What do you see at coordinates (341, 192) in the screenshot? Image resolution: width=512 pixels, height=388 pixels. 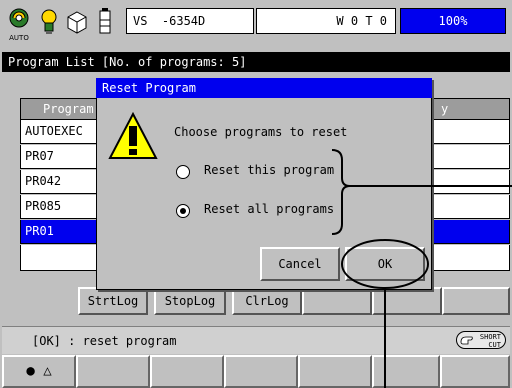 I see `options-brace` at bounding box center [341, 192].